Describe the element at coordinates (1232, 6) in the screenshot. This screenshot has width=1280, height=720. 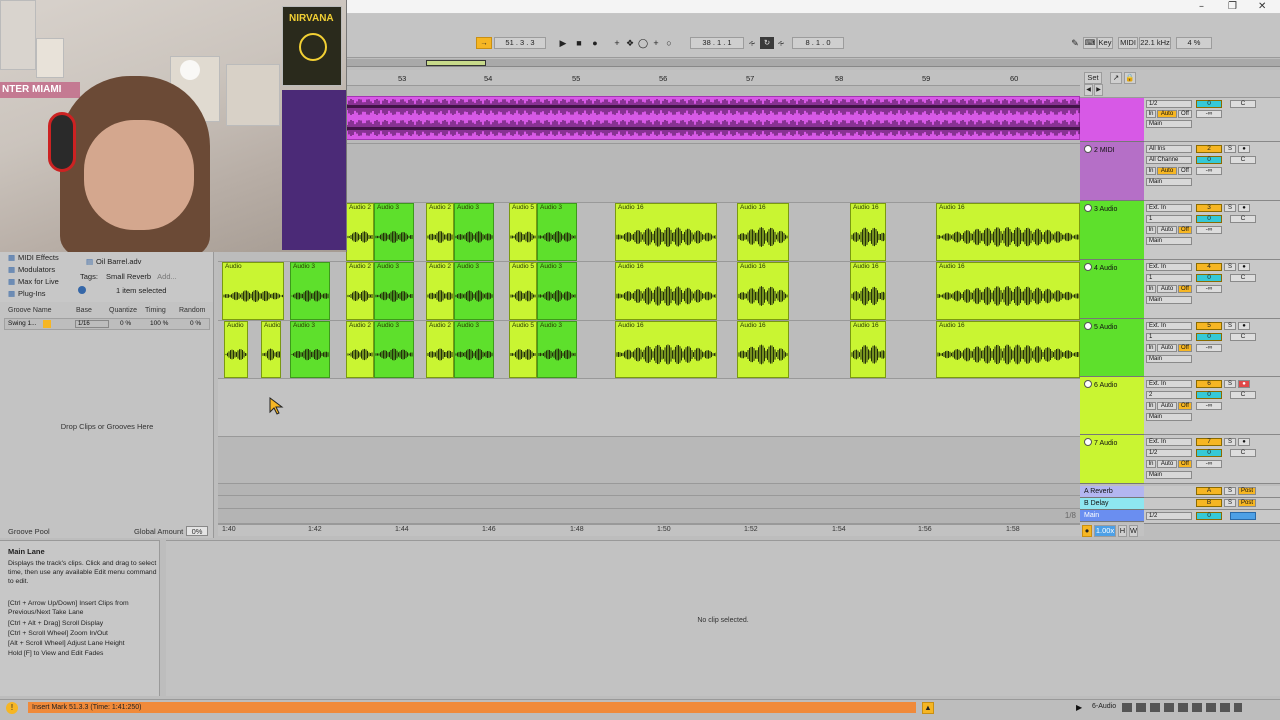
I see `restore-button: ❐` at that location.